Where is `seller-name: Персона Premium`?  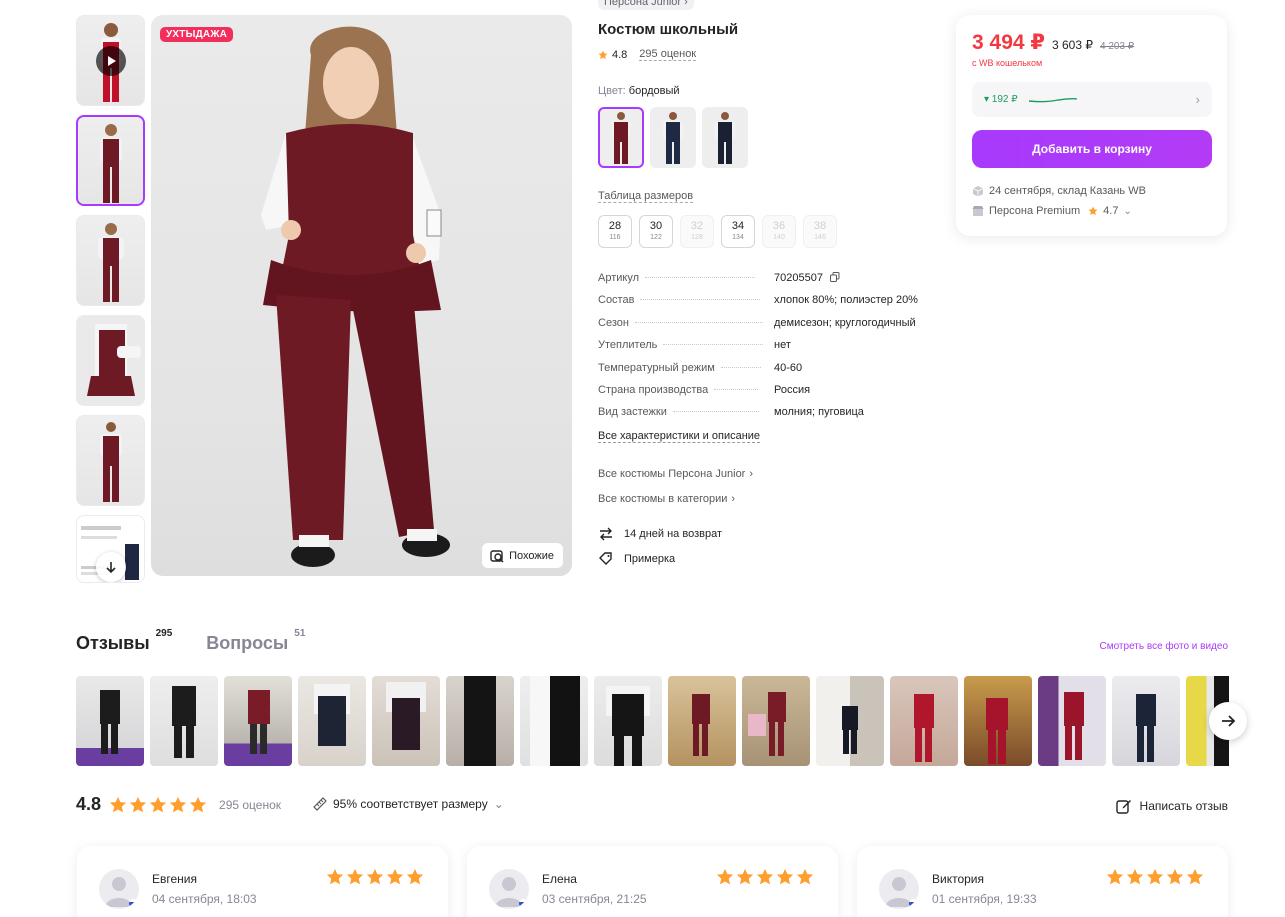
seller-name: Персона Premium is located at coordinates (1035, 211).